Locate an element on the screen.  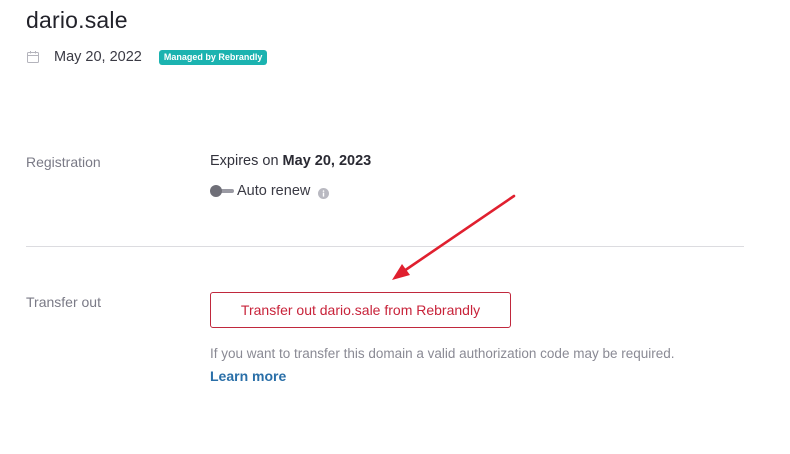
calendar-icon is located at coordinates (33, 57).